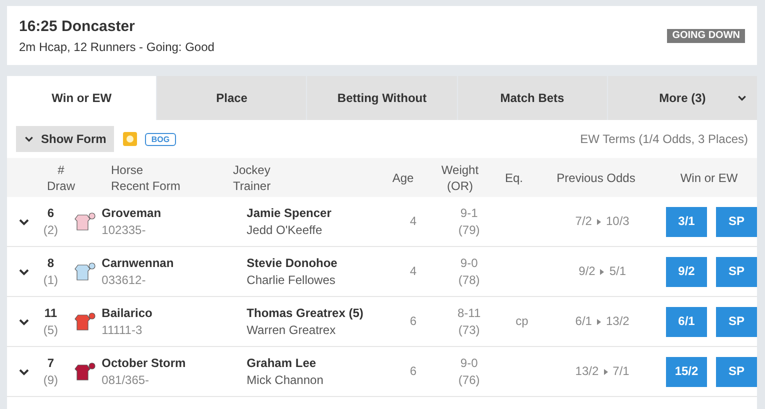  Describe the element at coordinates (50, 330) in the screenshot. I see `draw-number: (5)` at that location.